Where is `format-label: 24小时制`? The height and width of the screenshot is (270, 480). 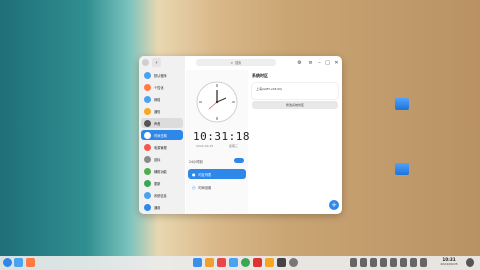 format-label: 24小时制 is located at coordinates (196, 162).